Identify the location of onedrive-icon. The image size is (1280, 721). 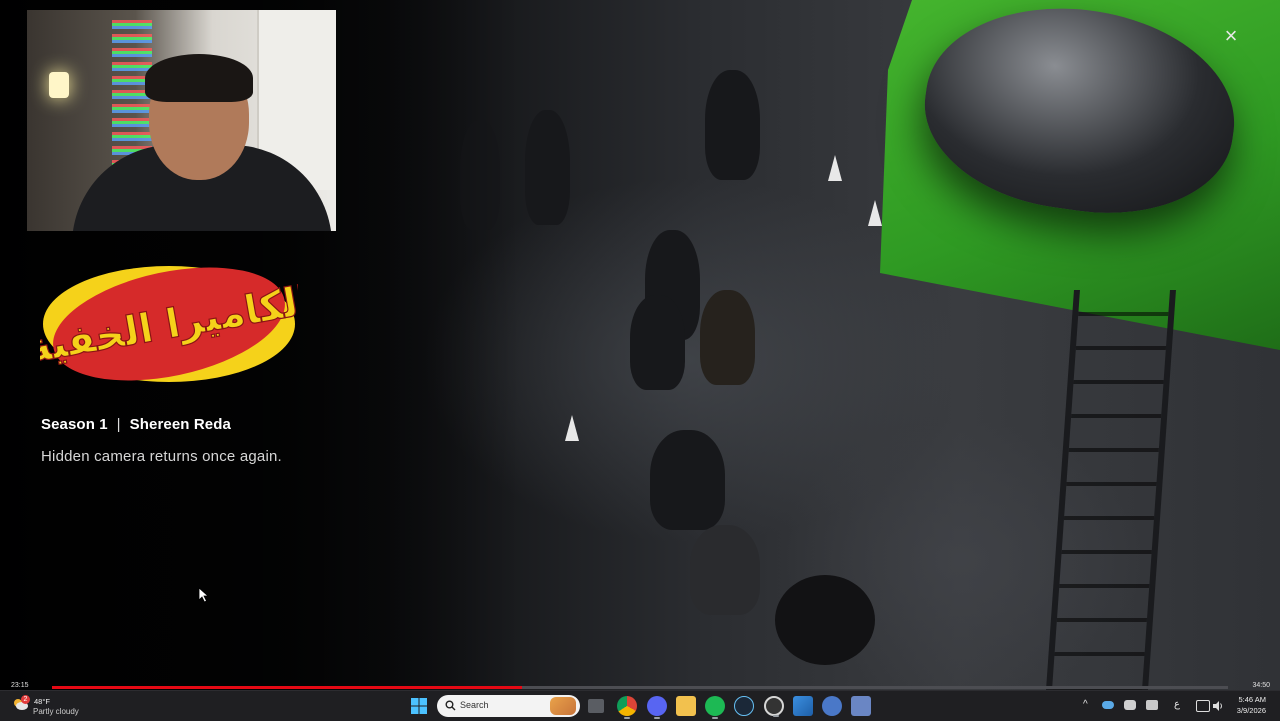
(1108, 705).